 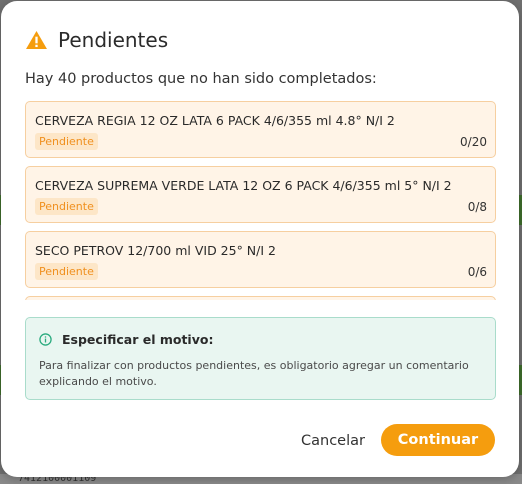 What do you see at coordinates (138, 339) in the screenshot?
I see `info-title: Especificar el motivo:` at bounding box center [138, 339].